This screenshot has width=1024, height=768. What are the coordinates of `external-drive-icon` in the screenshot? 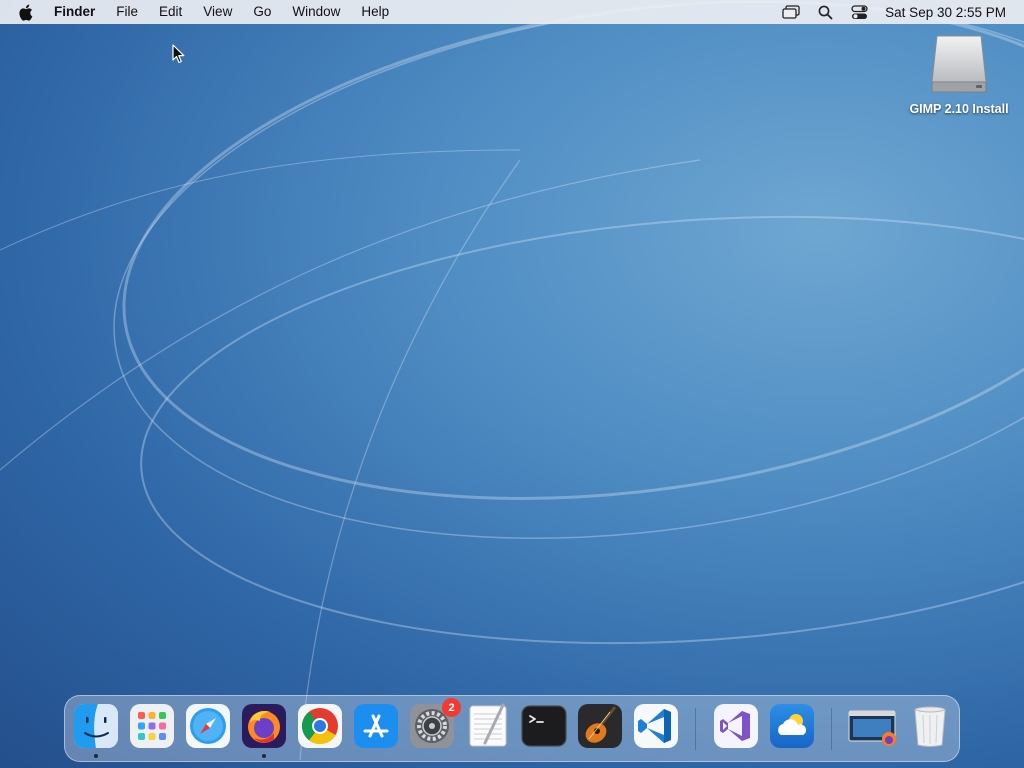 It's located at (959, 65).